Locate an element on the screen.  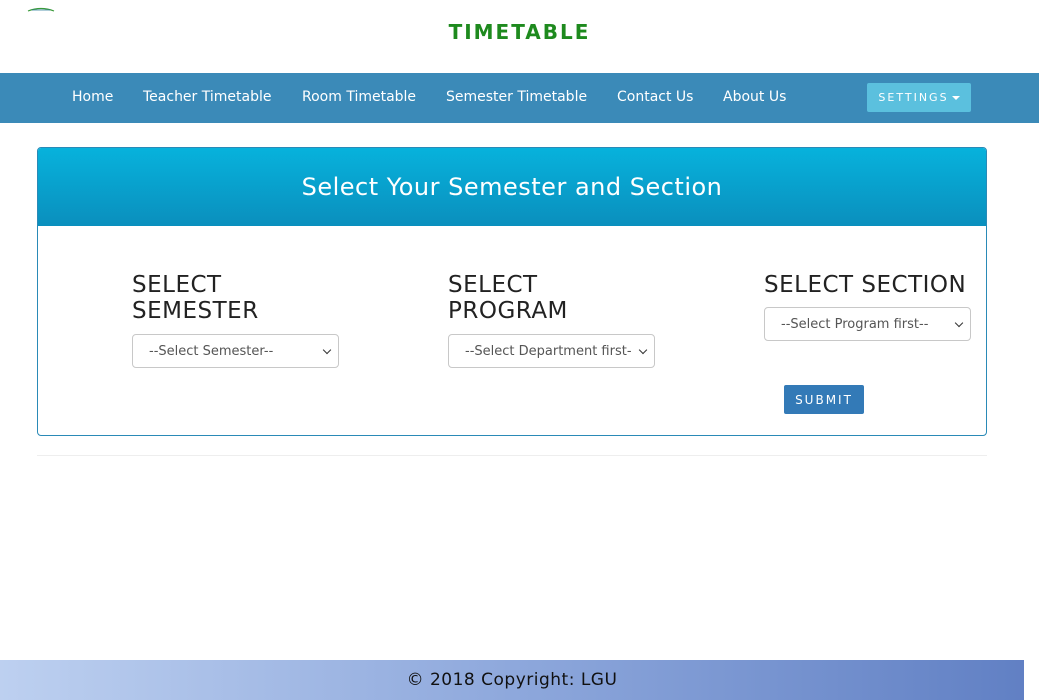
nav-contact-us-link: Contact Us is located at coordinates (655, 97).